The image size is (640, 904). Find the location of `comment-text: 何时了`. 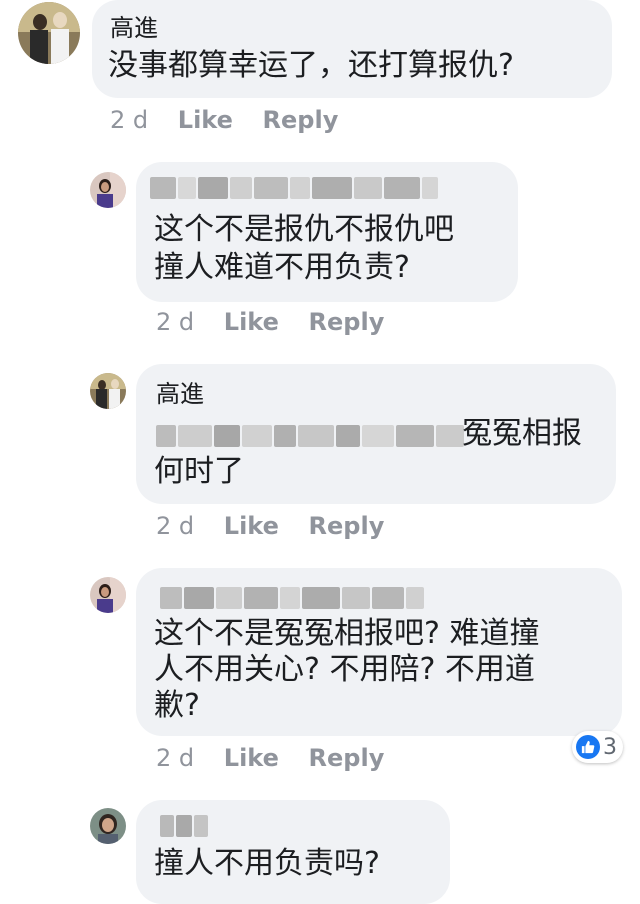

comment-text: 何时了 is located at coordinates (199, 471).